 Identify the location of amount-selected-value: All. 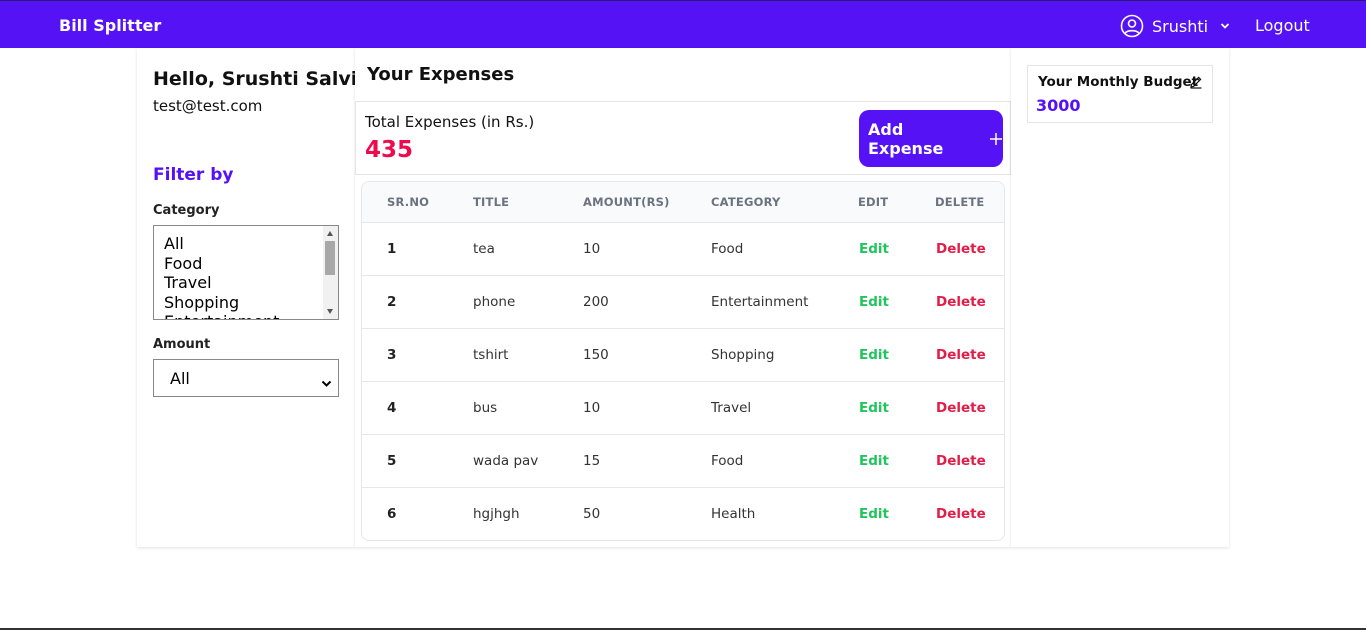
(180, 378).